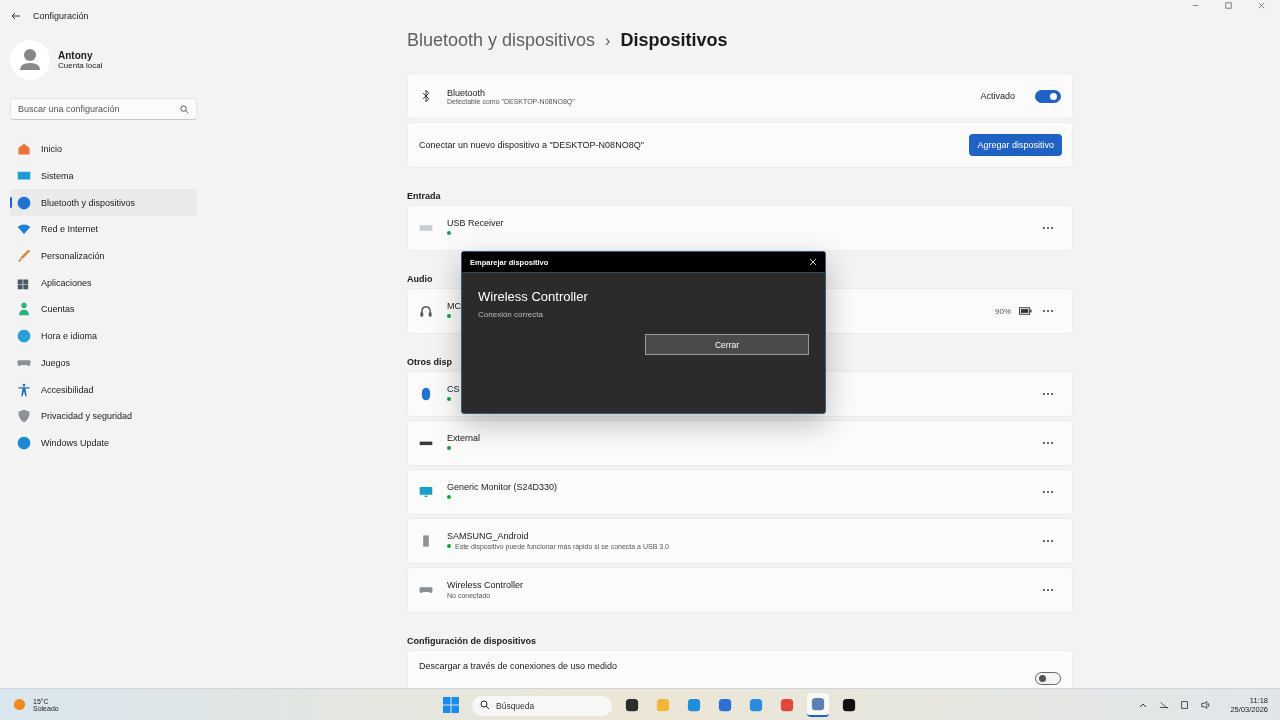 This screenshot has height=720, width=1280. What do you see at coordinates (103, 149) in the screenshot?
I see `sidebar-item: Inicio` at bounding box center [103, 149].